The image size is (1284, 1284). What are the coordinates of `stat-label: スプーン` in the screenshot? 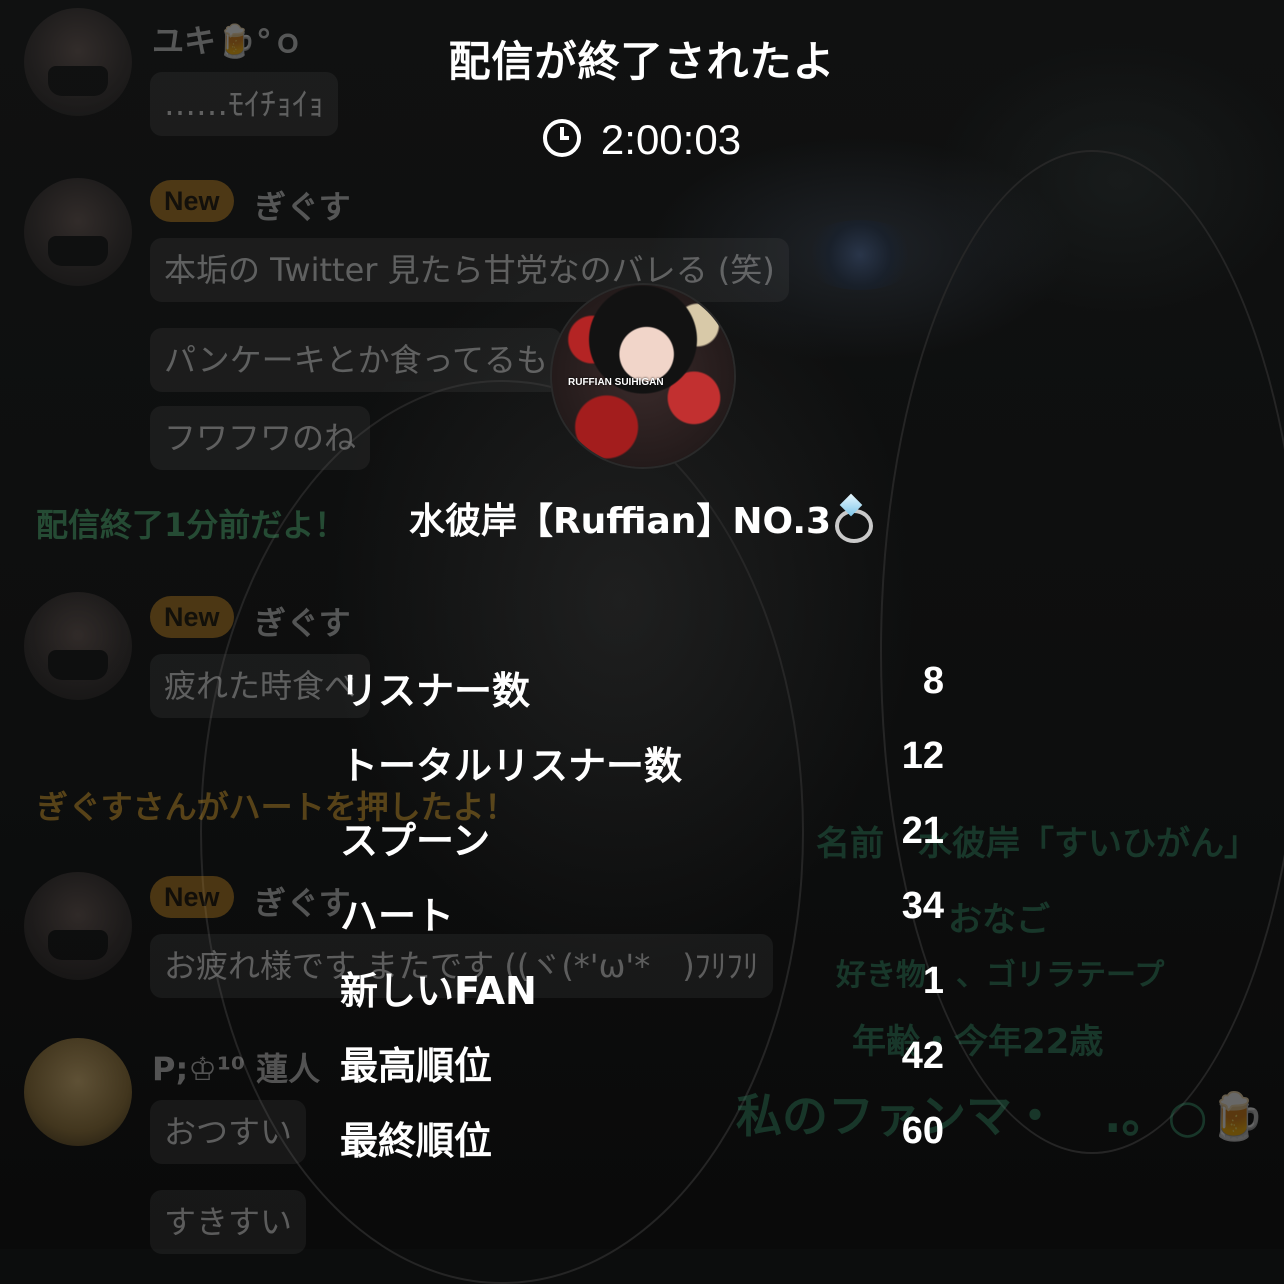 It's located at (415, 841).